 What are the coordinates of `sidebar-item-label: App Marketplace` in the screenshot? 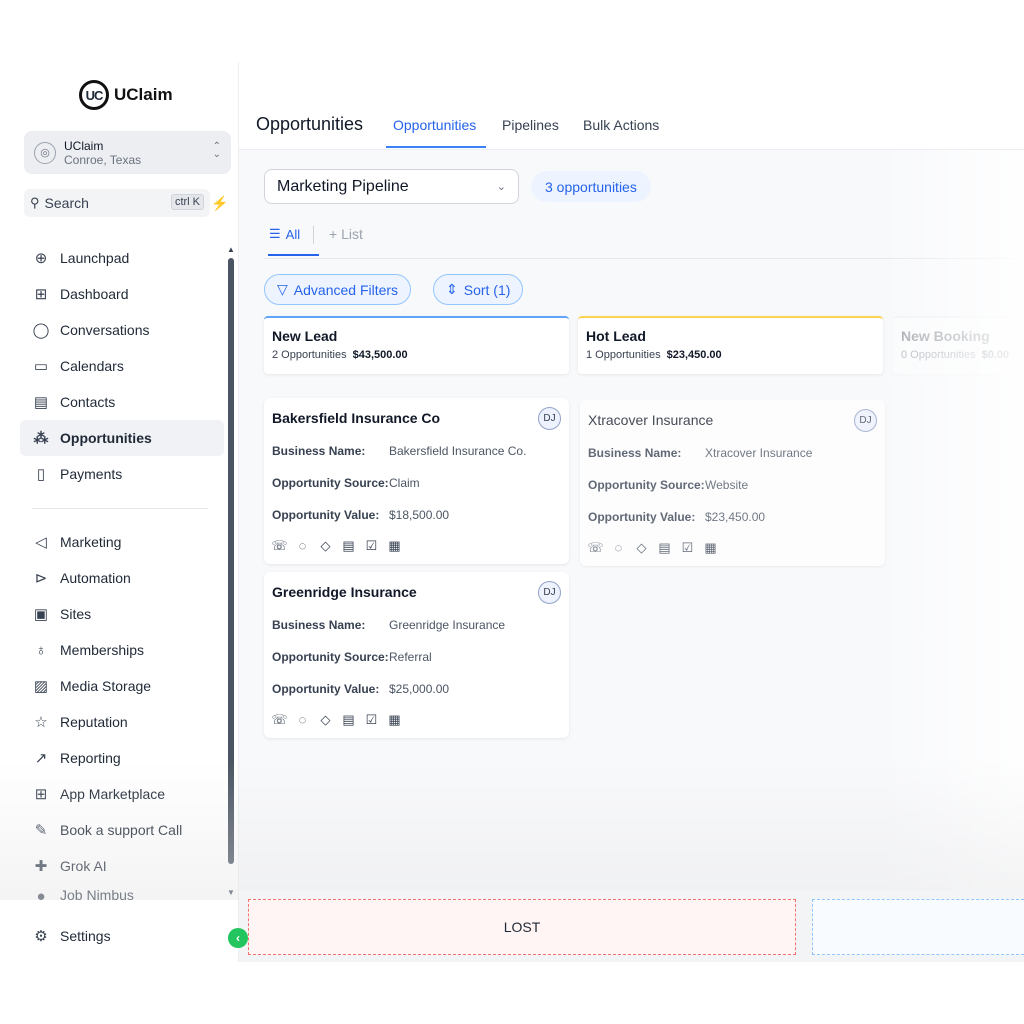 It's located at (113, 794).